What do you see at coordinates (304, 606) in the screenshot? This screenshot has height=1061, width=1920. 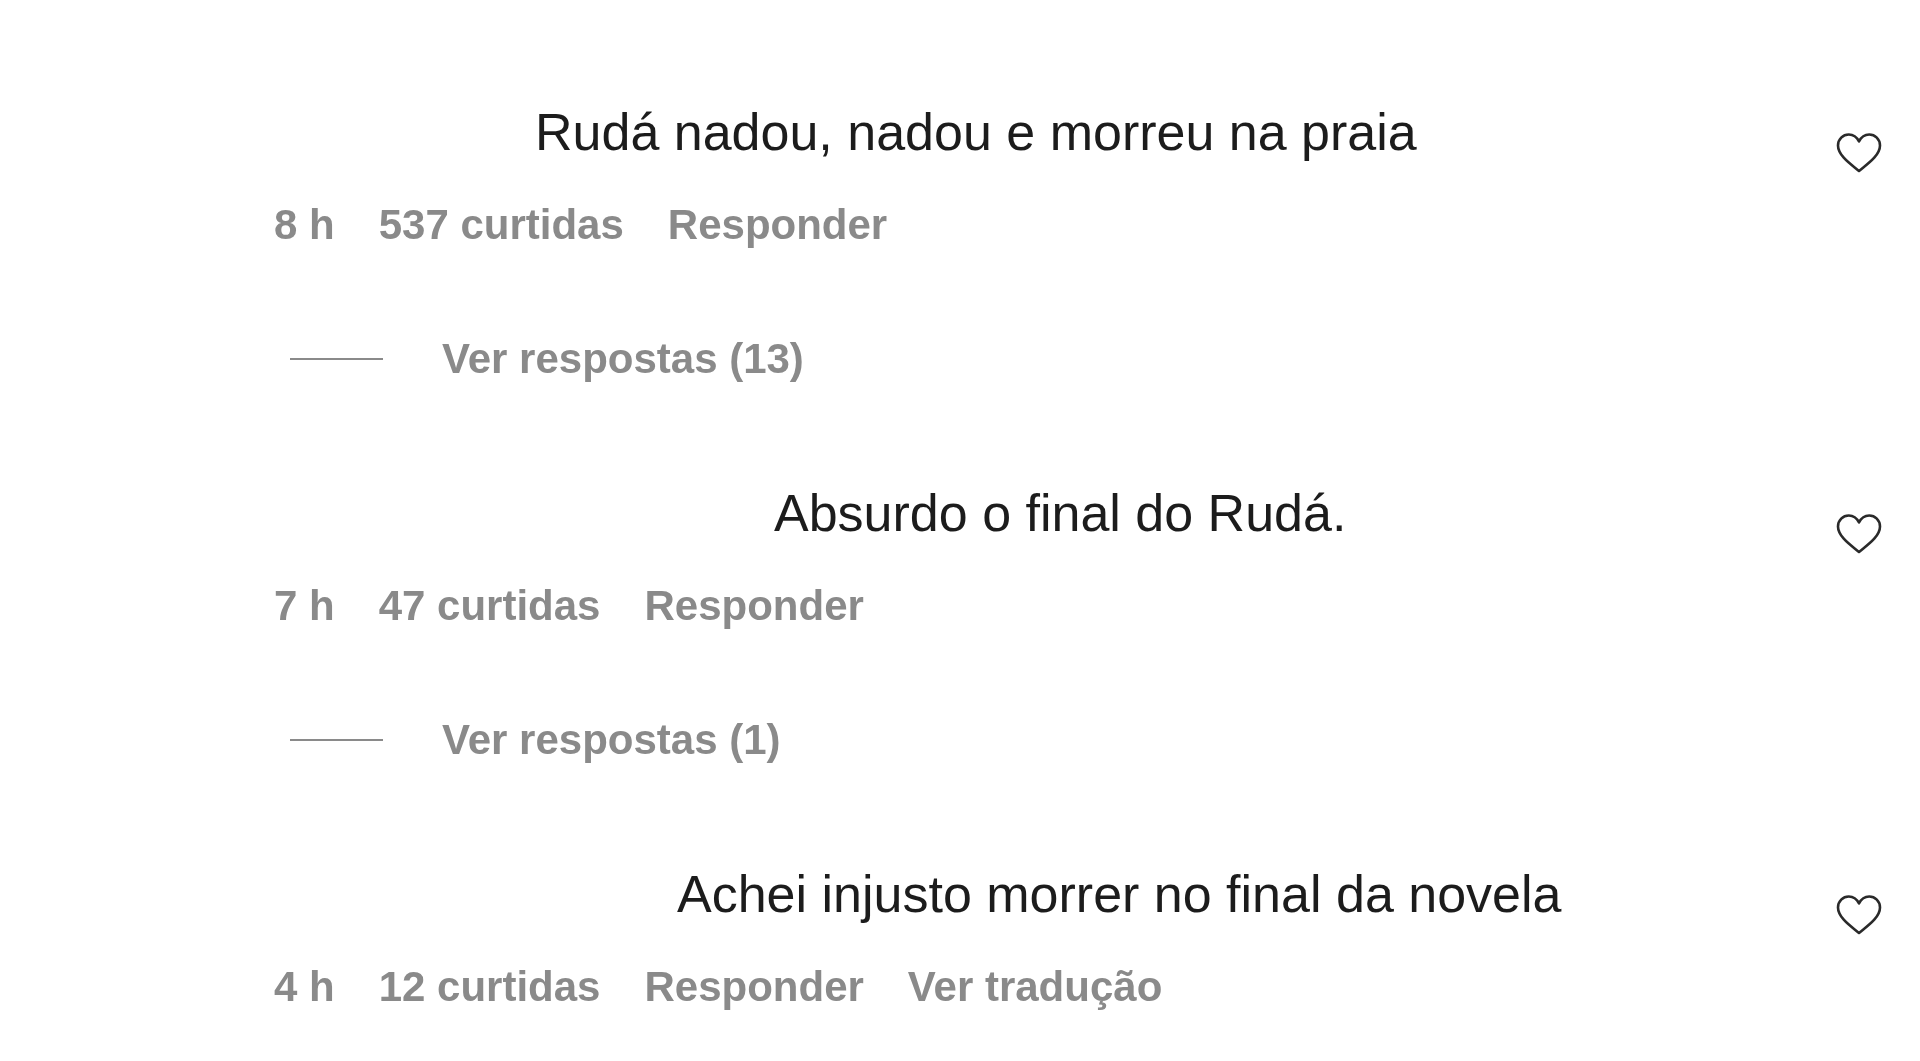 I see `comment-time: 7 h` at bounding box center [304, 606].